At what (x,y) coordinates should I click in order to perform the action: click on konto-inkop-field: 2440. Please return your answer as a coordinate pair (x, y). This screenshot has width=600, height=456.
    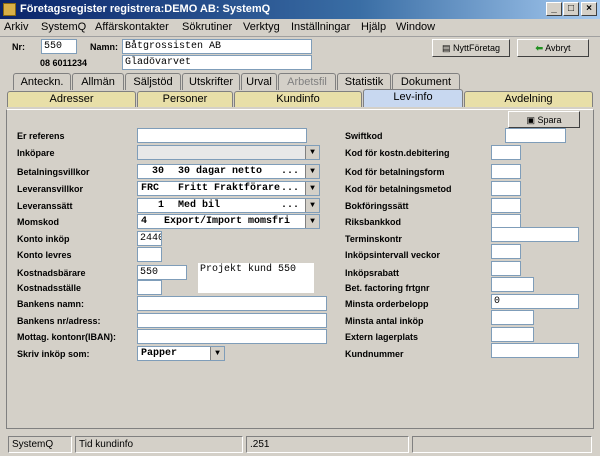
    Looking at the image, I should click on (149, 238).